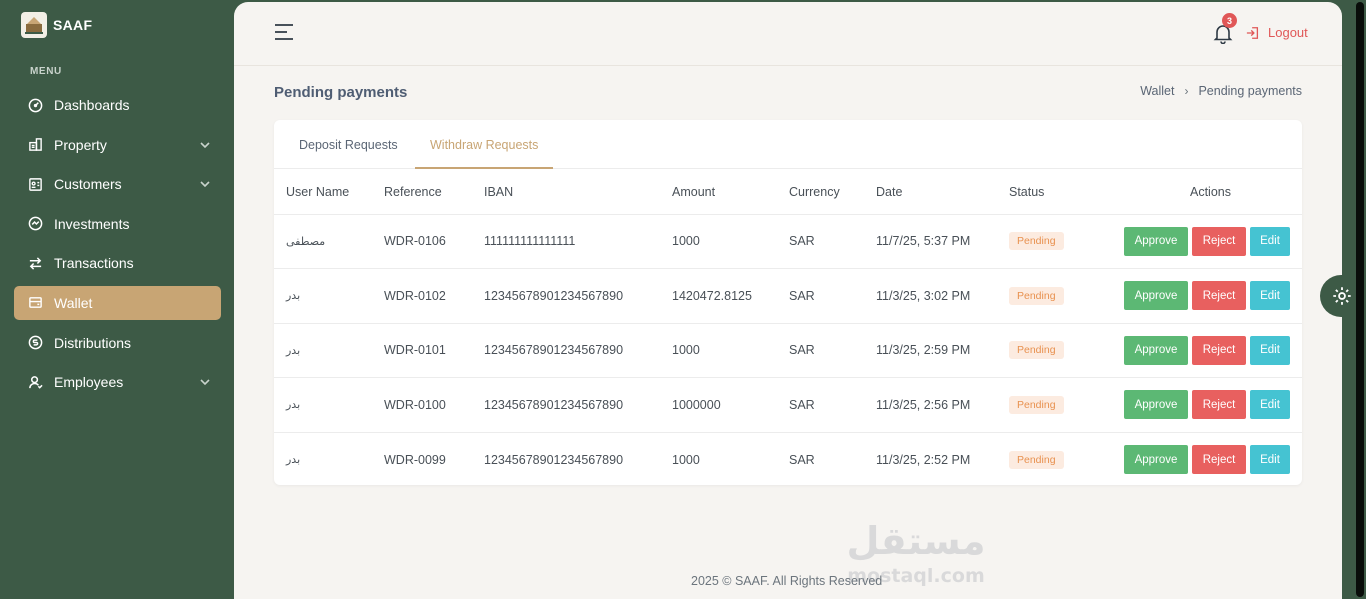  I want to click on logout-button: Logout, so click(1277, 32).